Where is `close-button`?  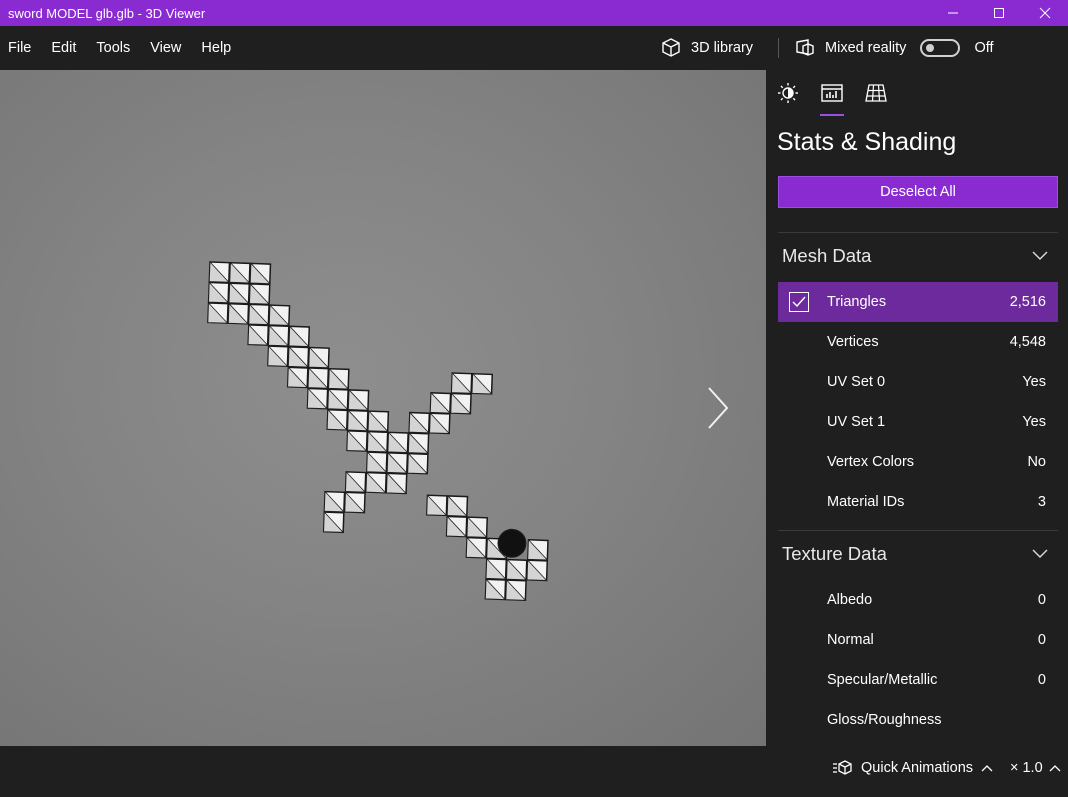
close-button is located at coordinates (1045, 13).